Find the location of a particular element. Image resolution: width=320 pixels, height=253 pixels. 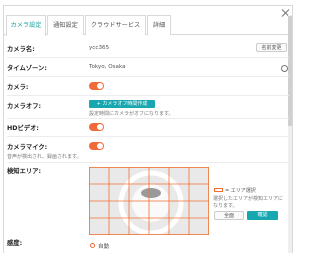

area-select-note-1: 選択したエリアが検知エリアに is located at coordinates (248, 199).